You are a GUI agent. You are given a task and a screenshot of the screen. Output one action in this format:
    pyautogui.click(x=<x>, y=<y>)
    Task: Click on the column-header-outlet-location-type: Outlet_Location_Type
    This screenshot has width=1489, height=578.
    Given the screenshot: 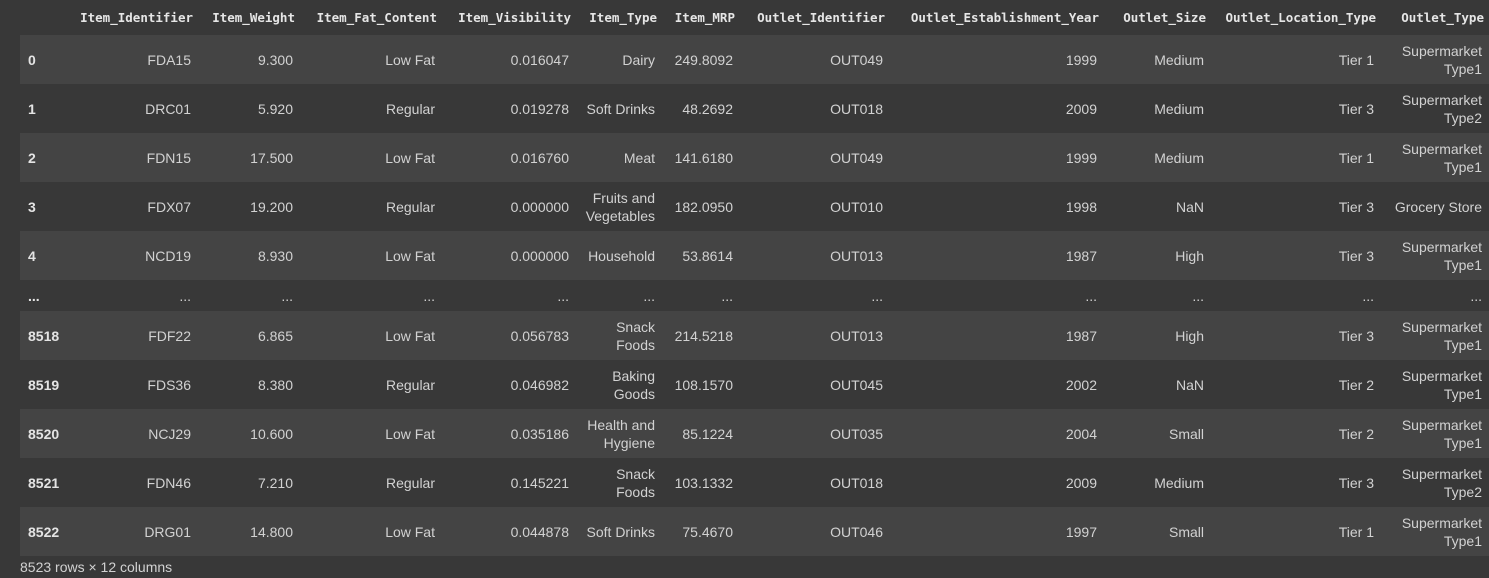 What is the action you would take?
    pyautogui.click(x=1296, y=17)
    